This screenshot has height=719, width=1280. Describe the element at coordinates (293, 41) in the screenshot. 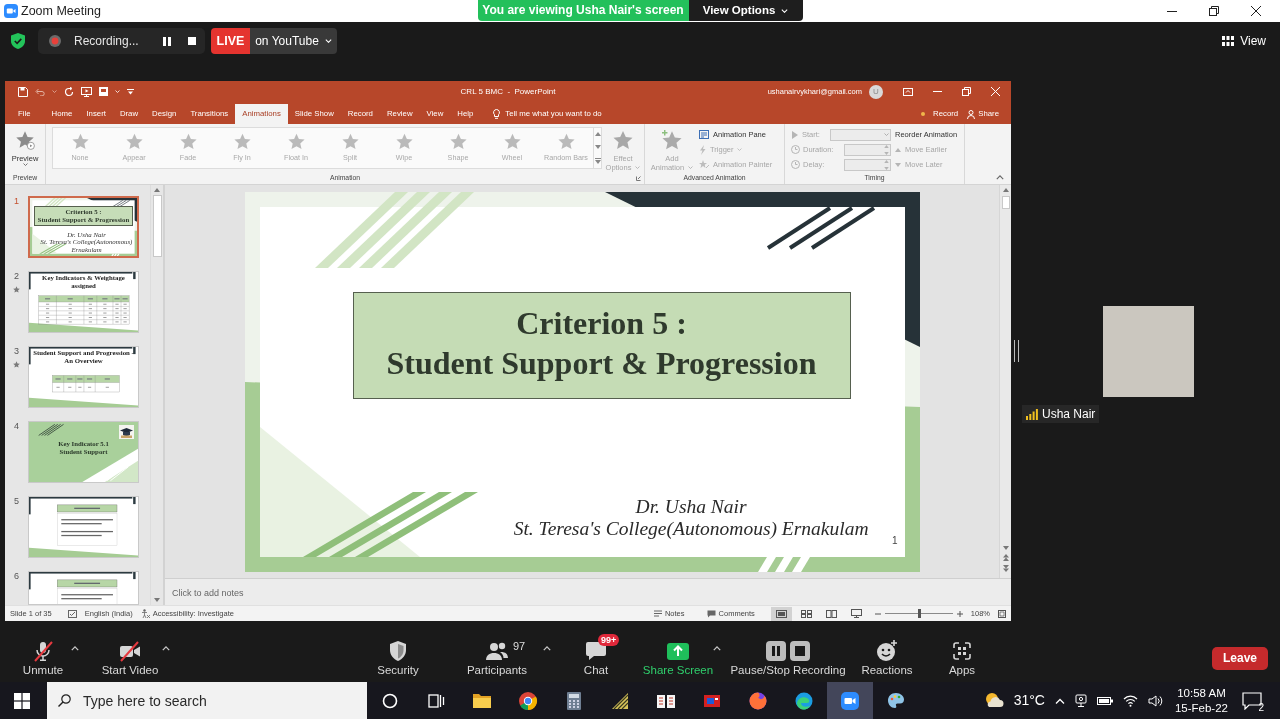

I see `livestream-destination-button: on YouTube` at that location.